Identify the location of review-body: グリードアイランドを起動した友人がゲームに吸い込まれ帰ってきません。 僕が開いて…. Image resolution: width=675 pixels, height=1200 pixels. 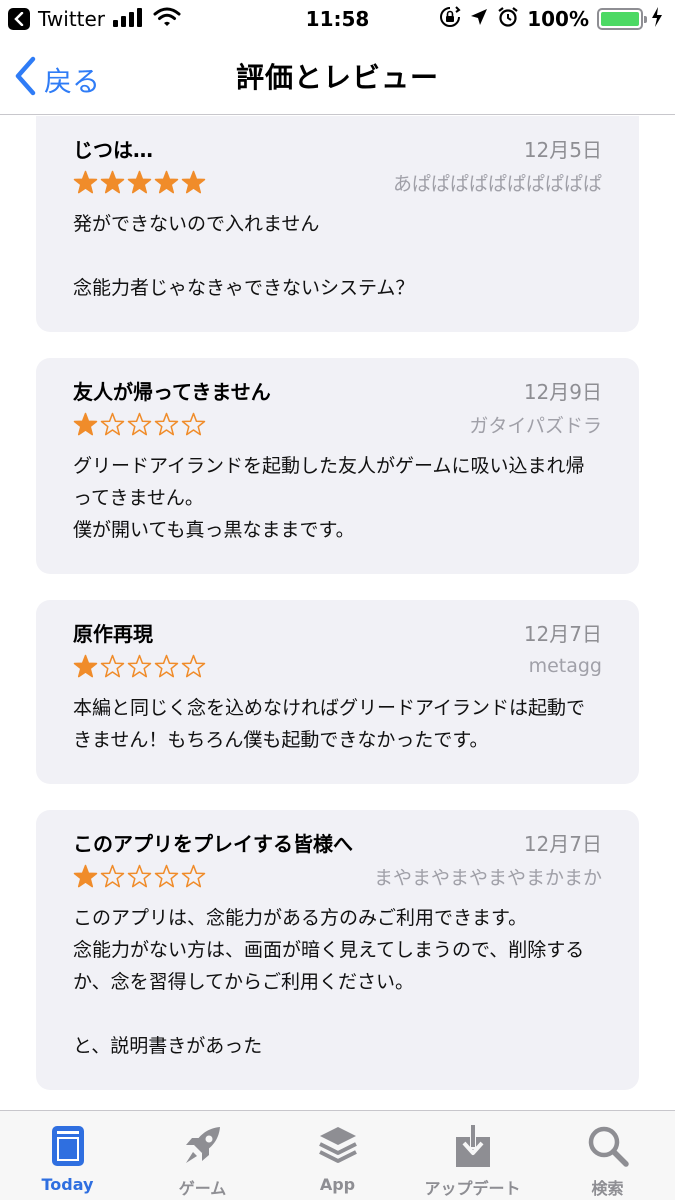
(329, 498).